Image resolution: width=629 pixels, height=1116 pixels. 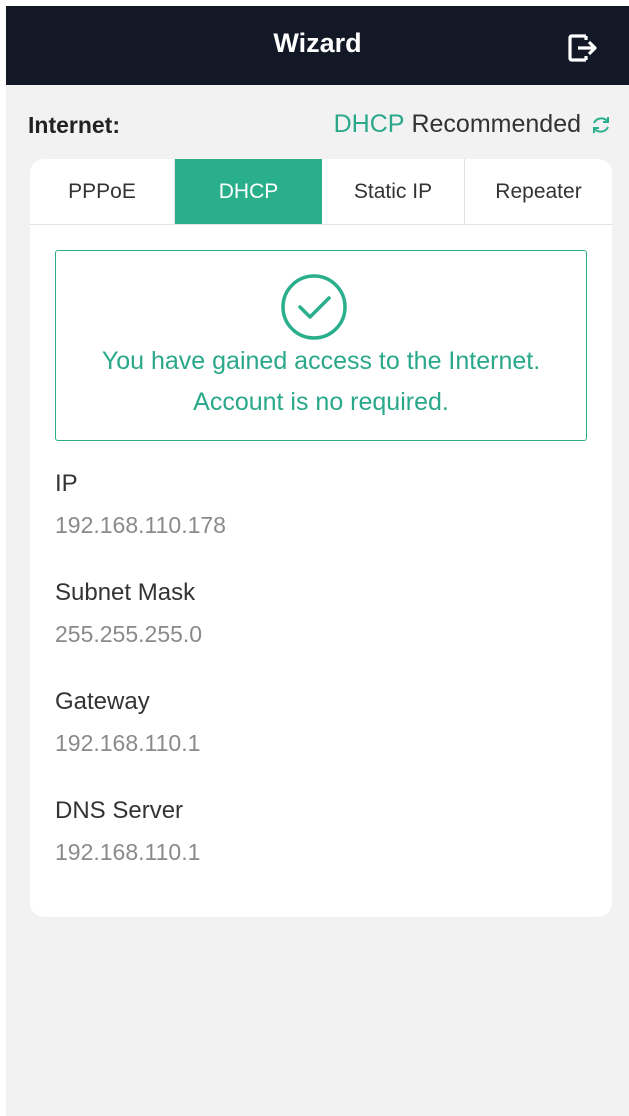 What do you see at coordinates (102, 701) in the screenshot?
I see `field-label: Gateway` at bounding box center [102, 701].